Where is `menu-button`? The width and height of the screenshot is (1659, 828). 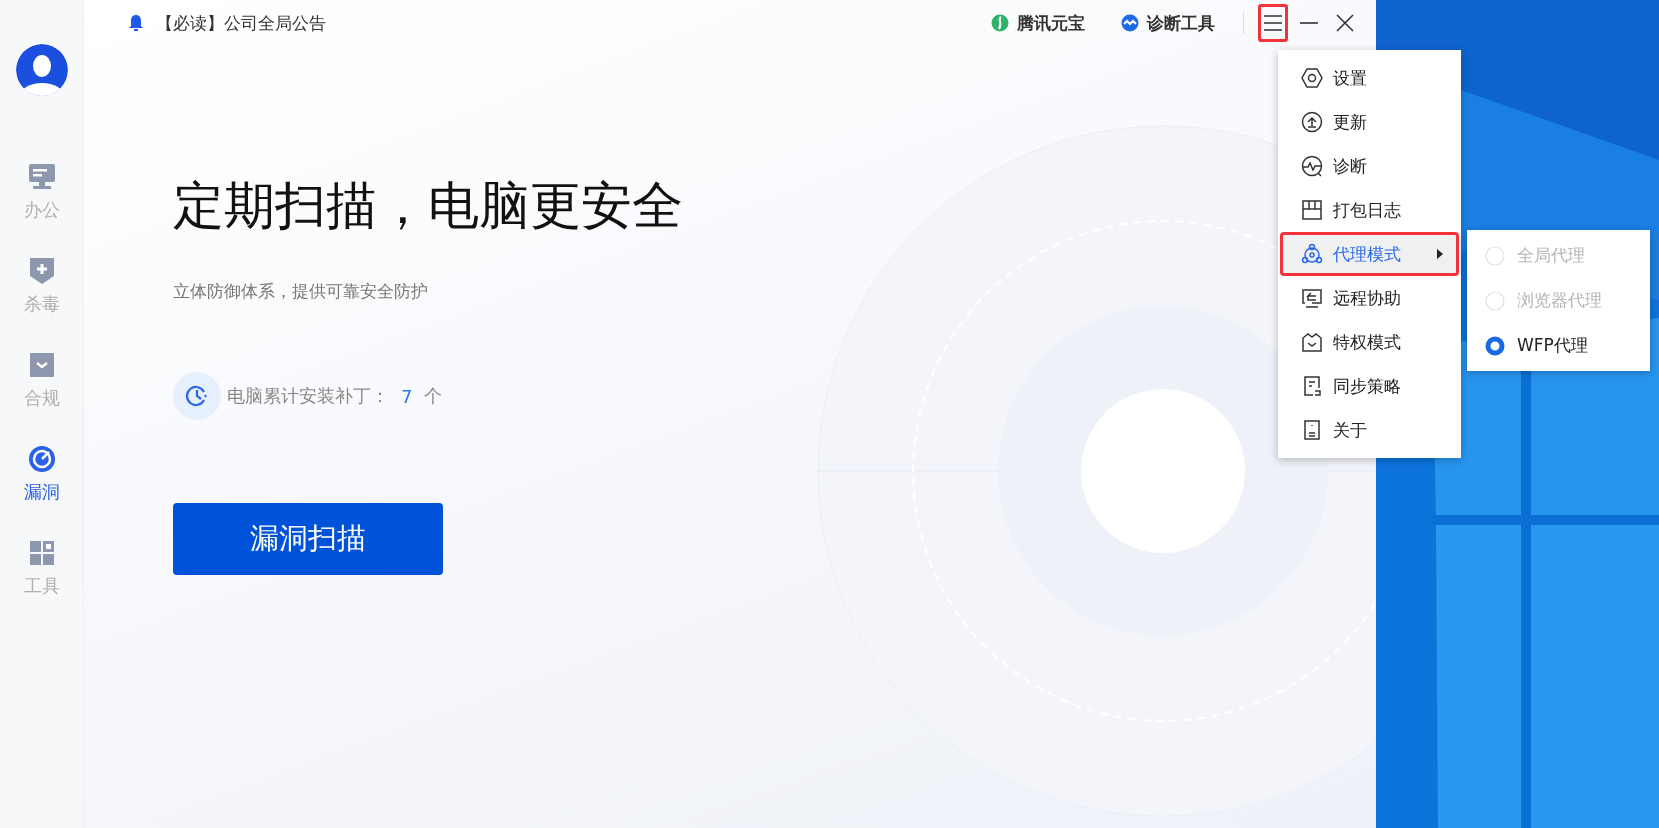
menu-button is located at coordinates (1273, 23).